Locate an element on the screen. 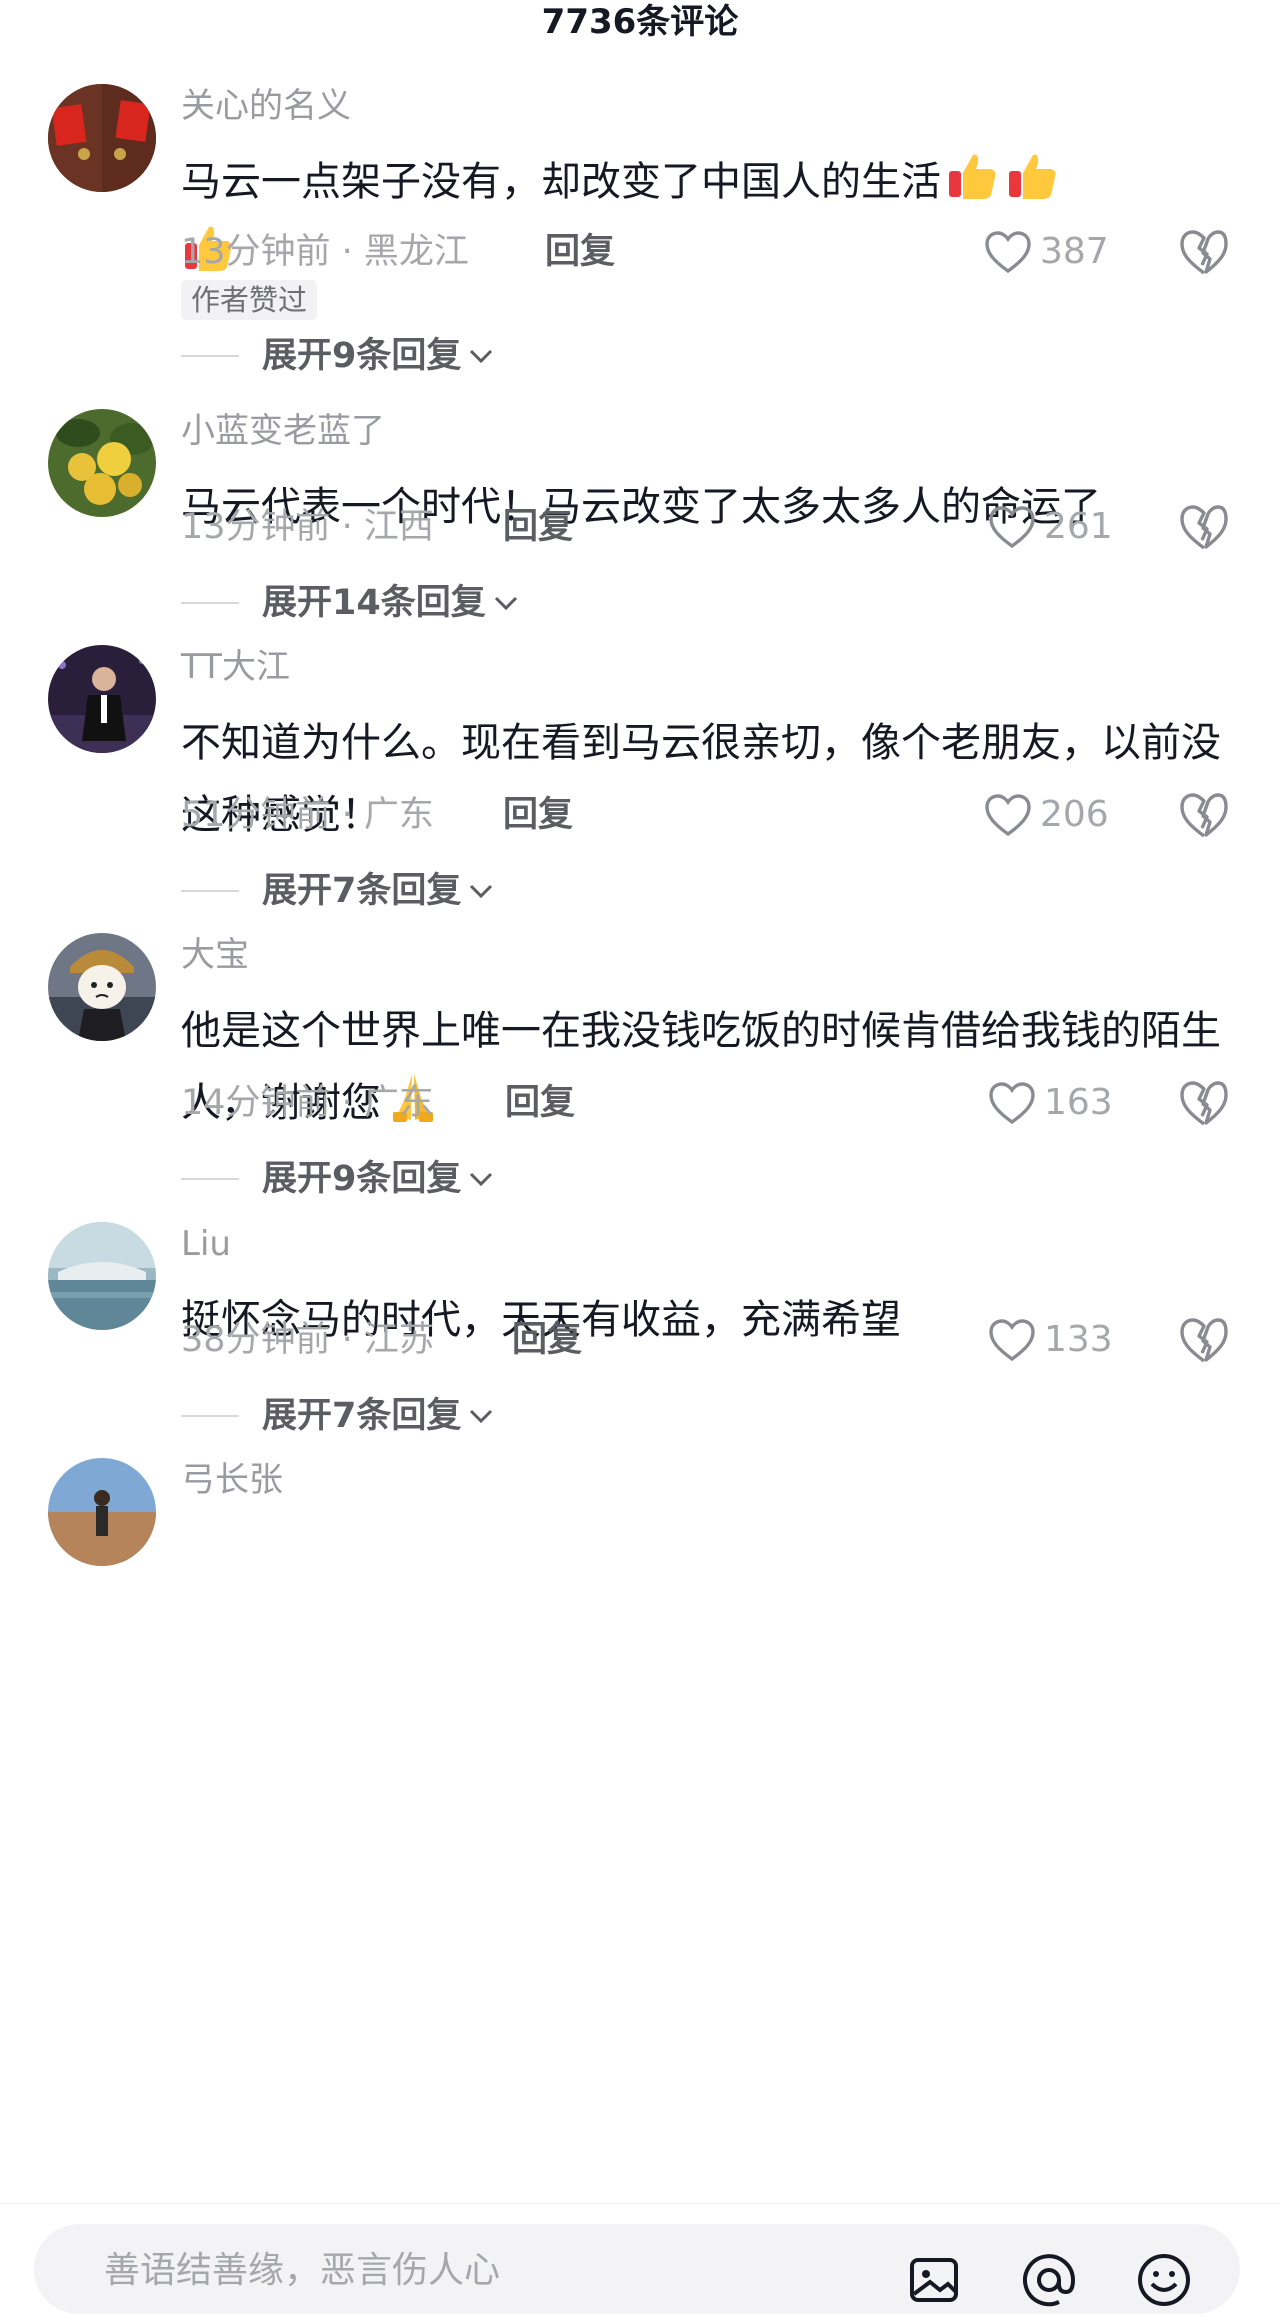 This screenshot has width=1280, height=2314. comments-count-title: 7736条评论 is located at coordinates (640, 22).